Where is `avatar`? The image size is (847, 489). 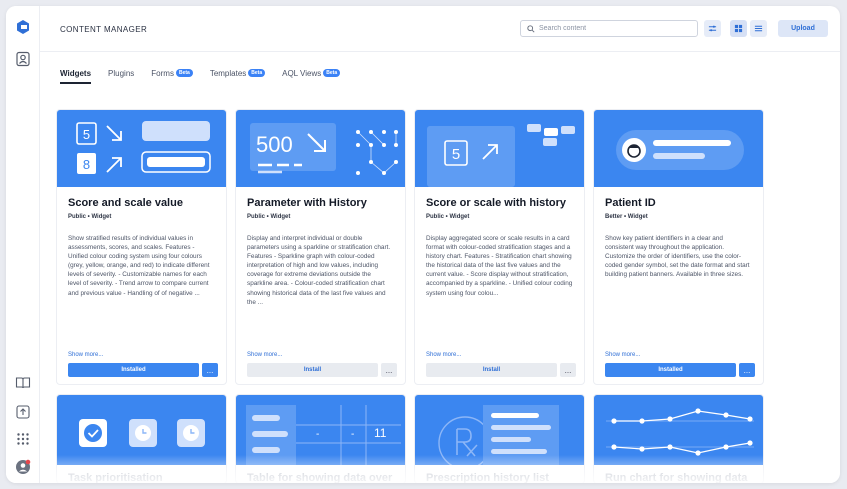 avatar is located at coordinates (23, 467).